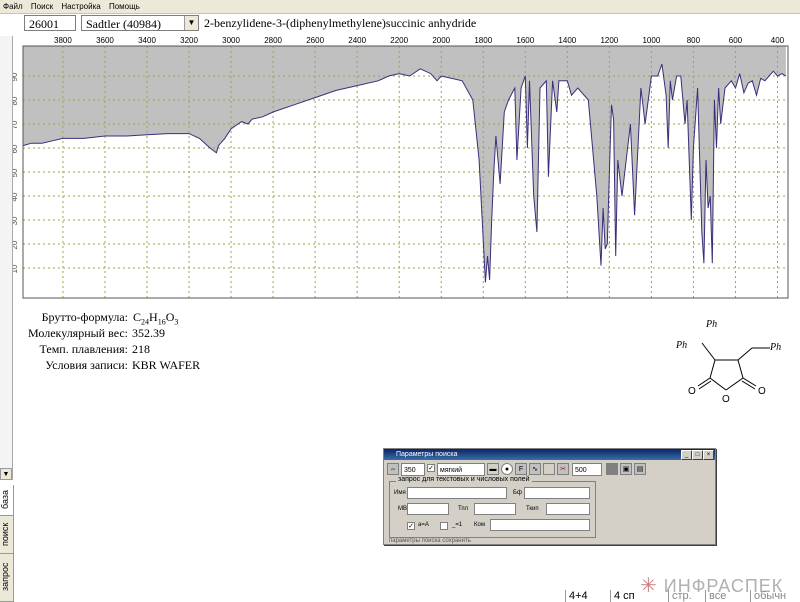 This screenshot has width=800, height=602. I want to click on tab-base: база, so click(6, 500).